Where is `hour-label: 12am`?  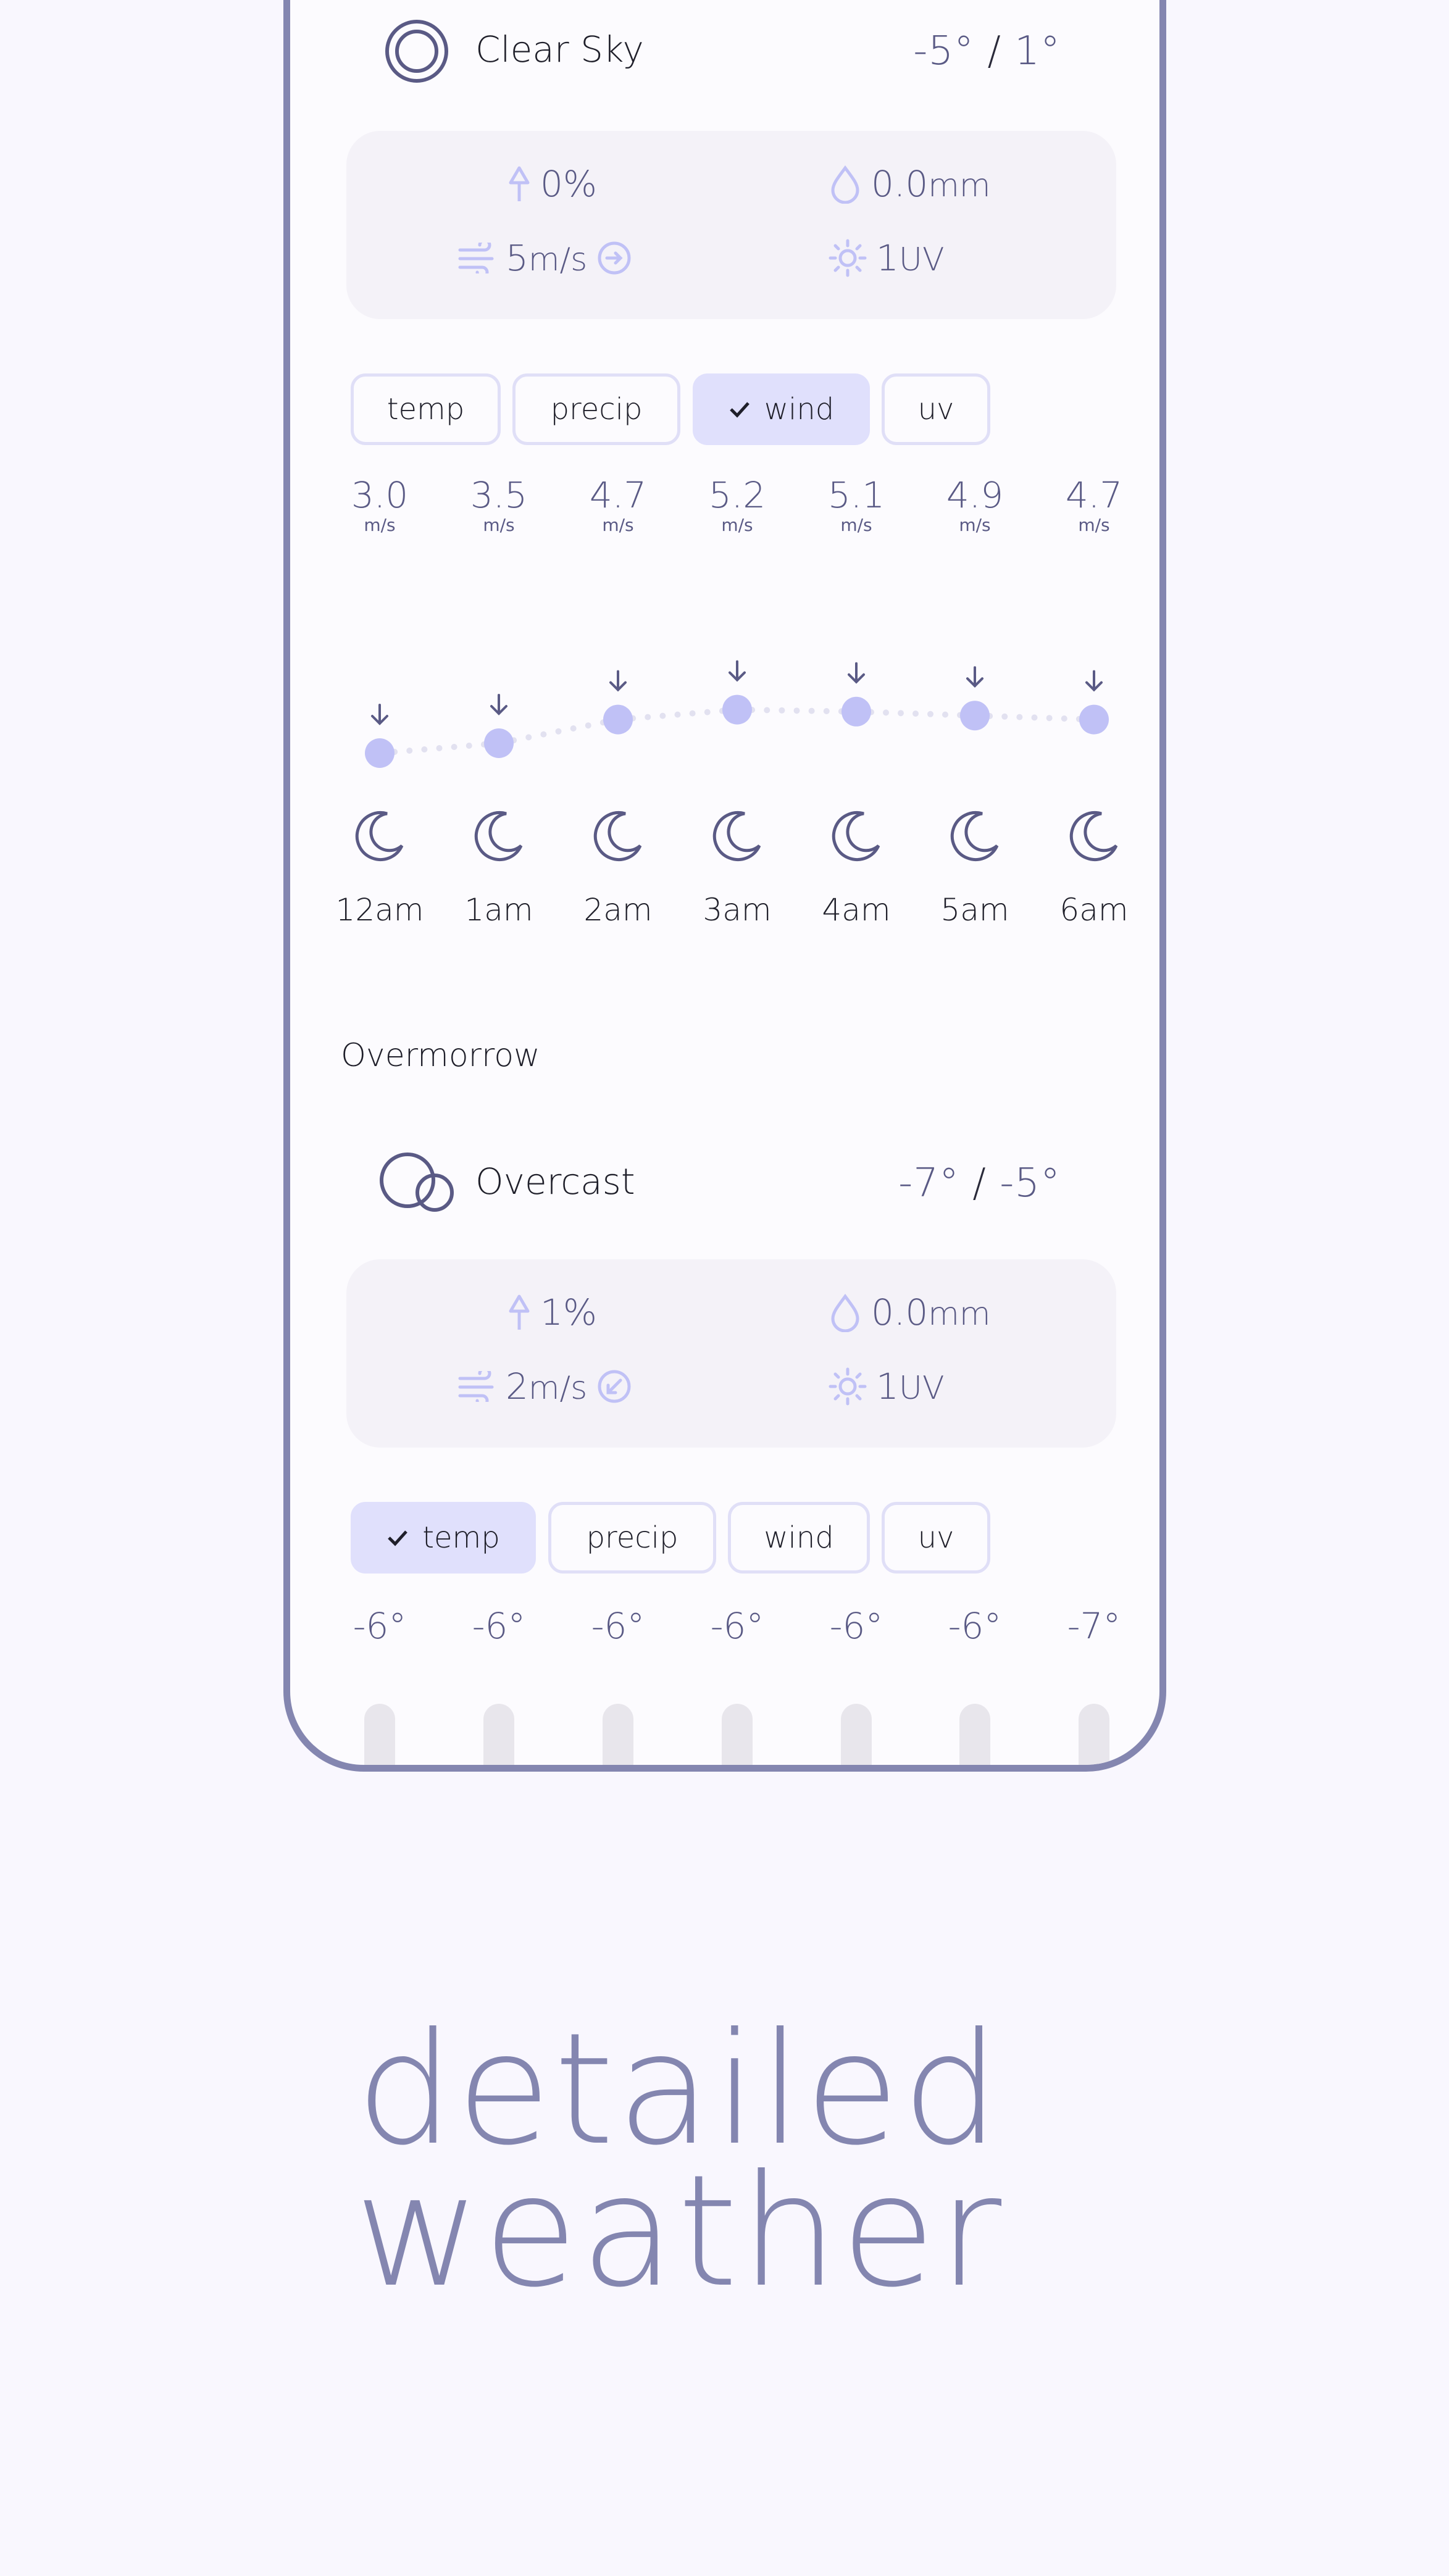
hour-label: 12am is located at coordinates (379, 910).